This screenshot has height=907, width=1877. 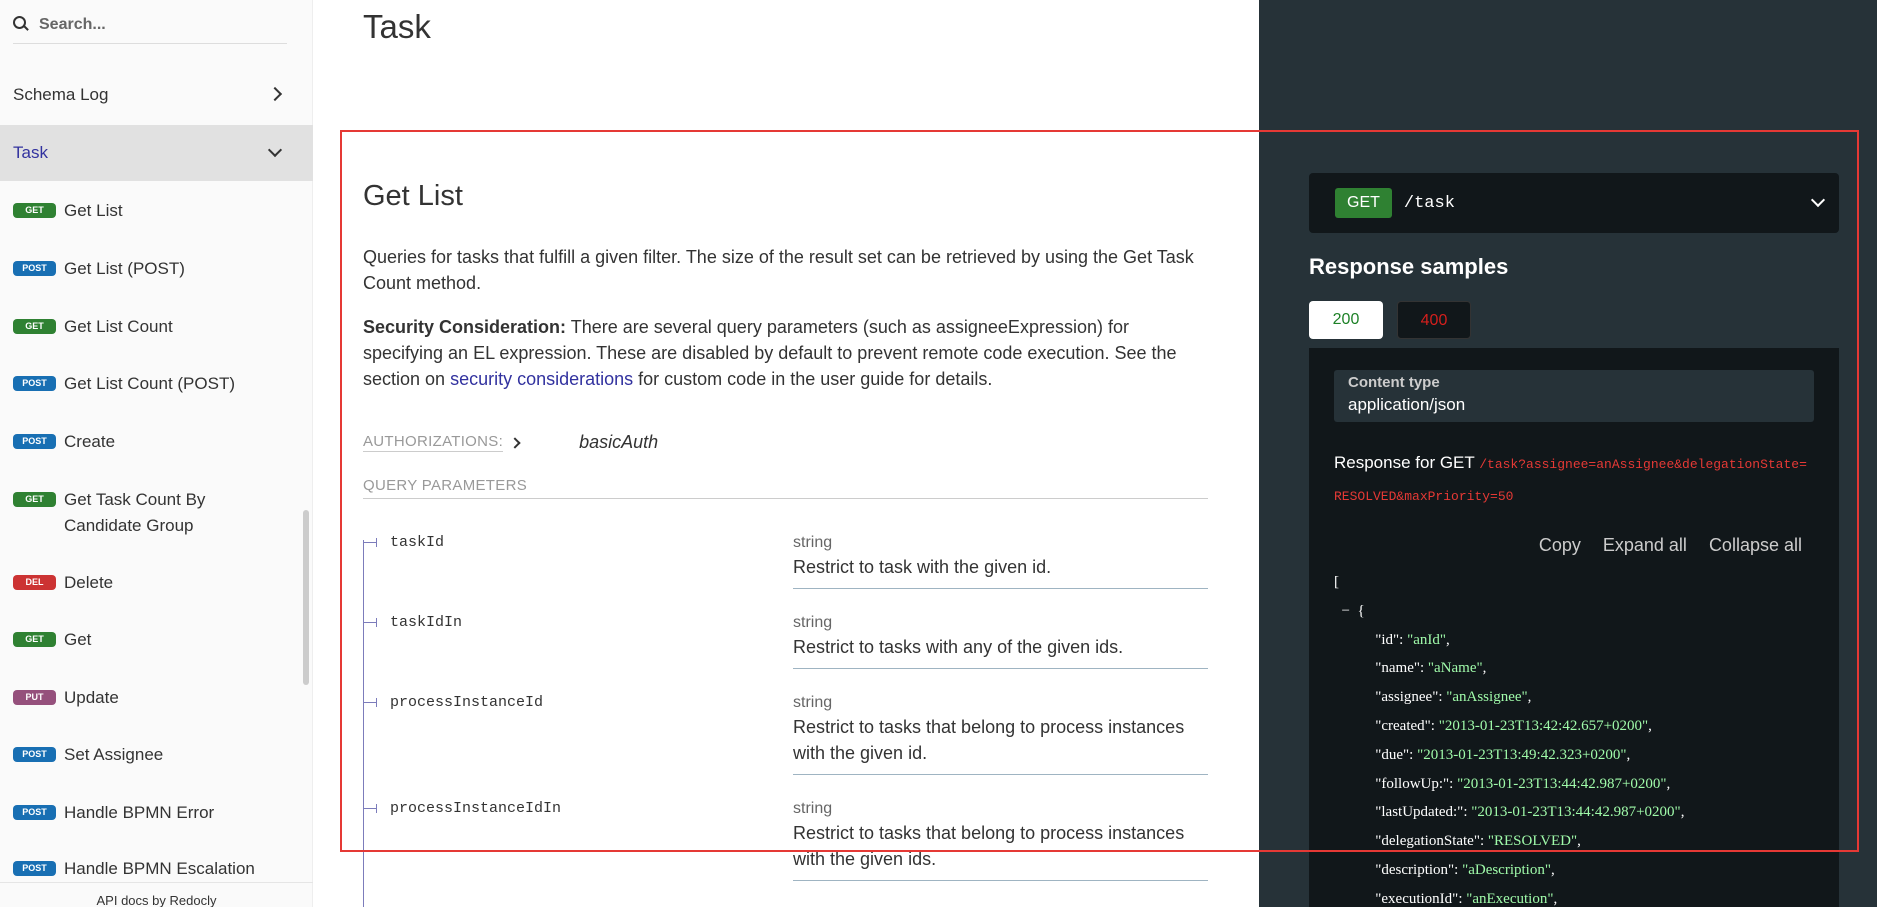 What do you see at coordinates (1427, 841) in the screenshot?
I see `json-key: "delegationState"` at bounding box center [1427, 841].